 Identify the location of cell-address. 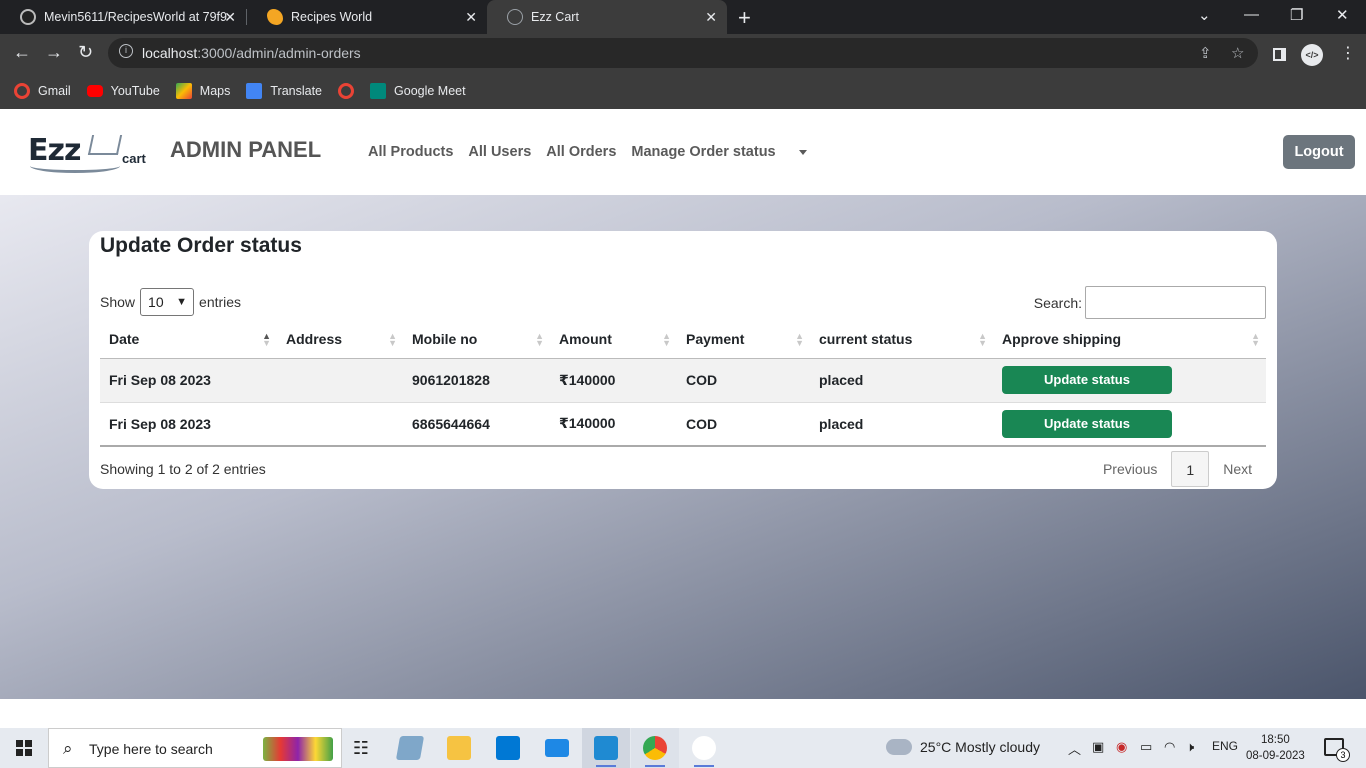
(340, 380).